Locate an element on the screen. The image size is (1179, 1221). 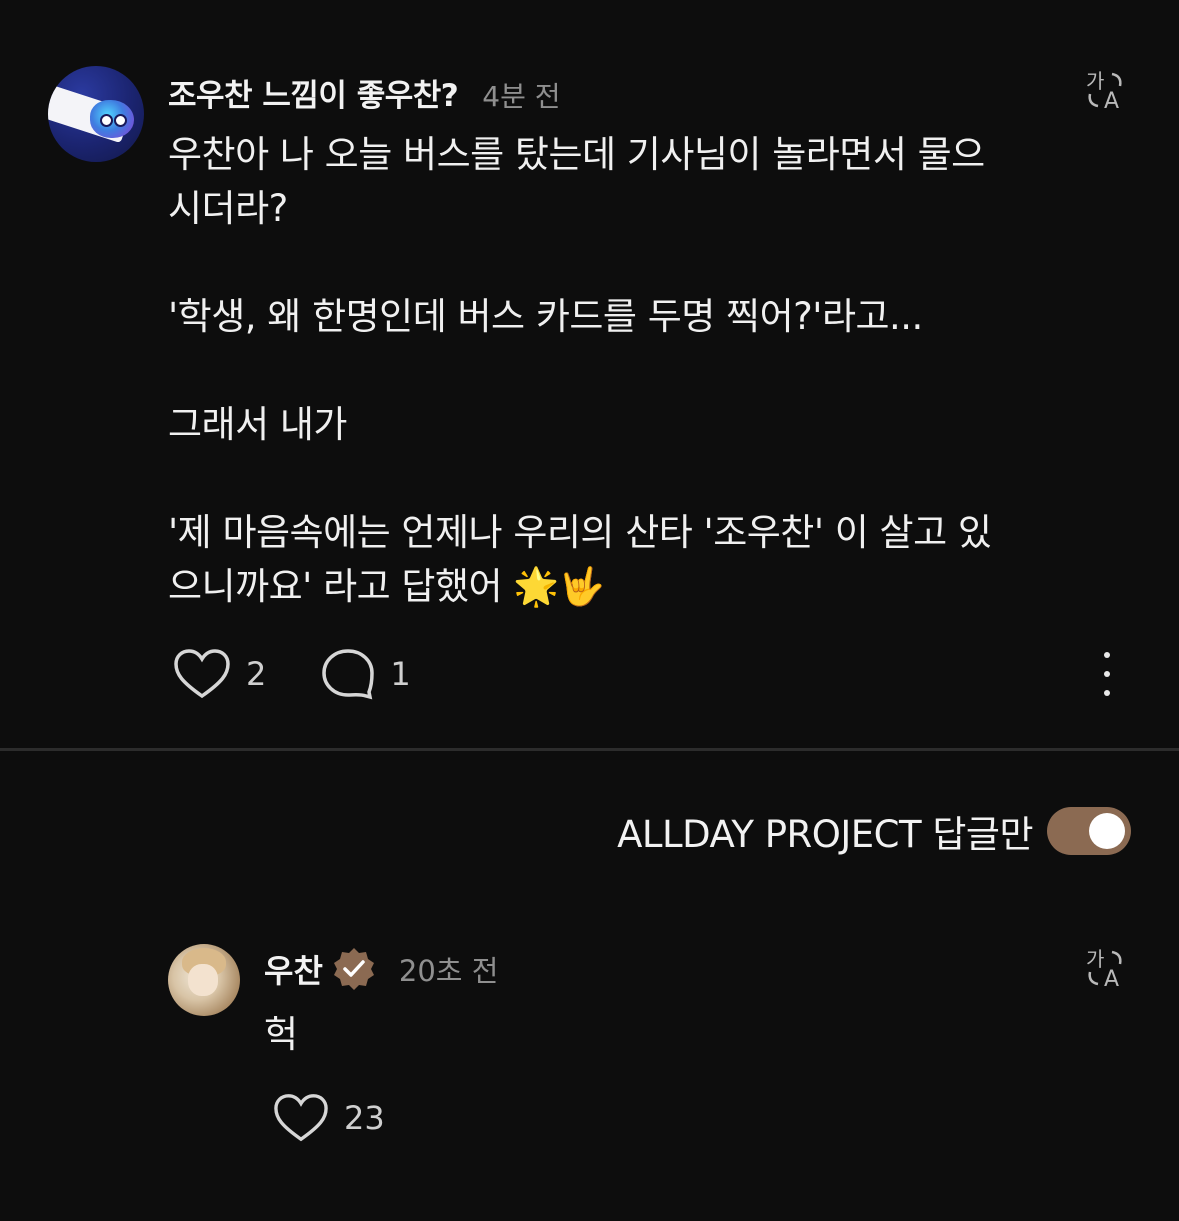
like-count: 2 is located at coordinates (256, 674).